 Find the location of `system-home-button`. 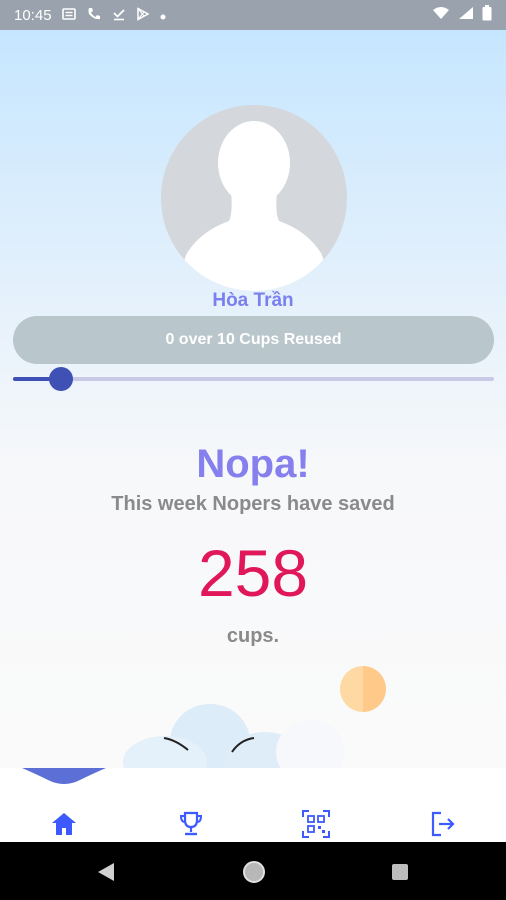

system-home-button is located at coordinates (254, 872).